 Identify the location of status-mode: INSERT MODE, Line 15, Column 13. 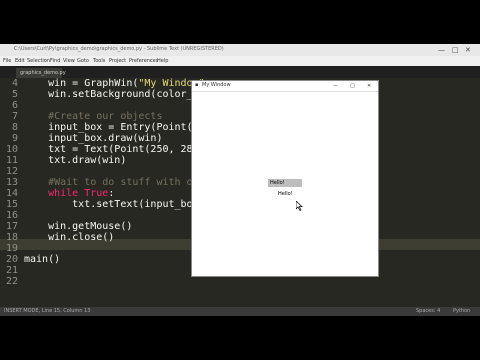
(47, 311).